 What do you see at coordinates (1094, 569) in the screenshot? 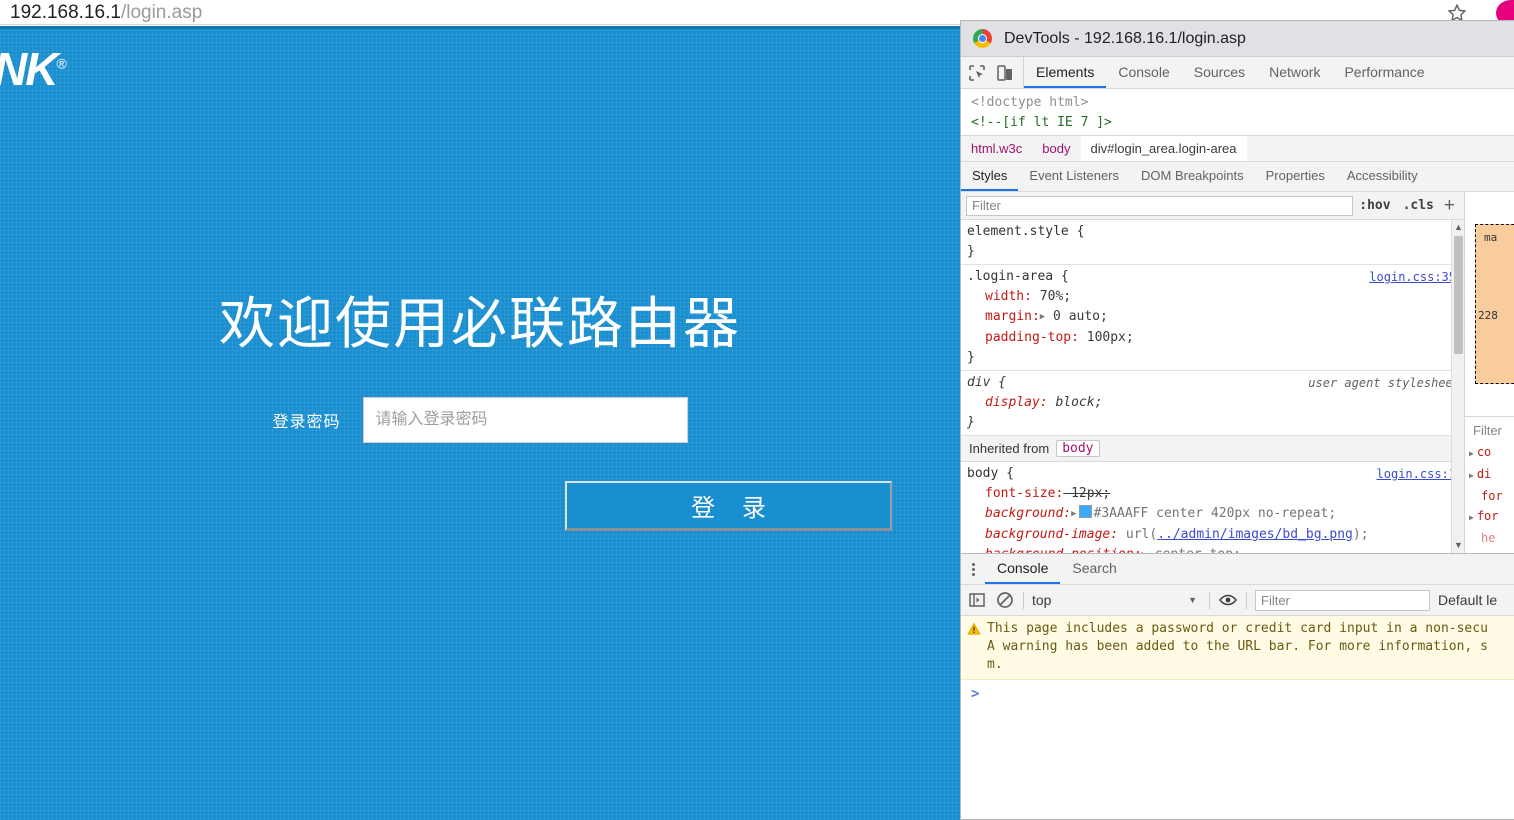
I see `drawer-tab-search: Search` at bounding box center [1094, 569].